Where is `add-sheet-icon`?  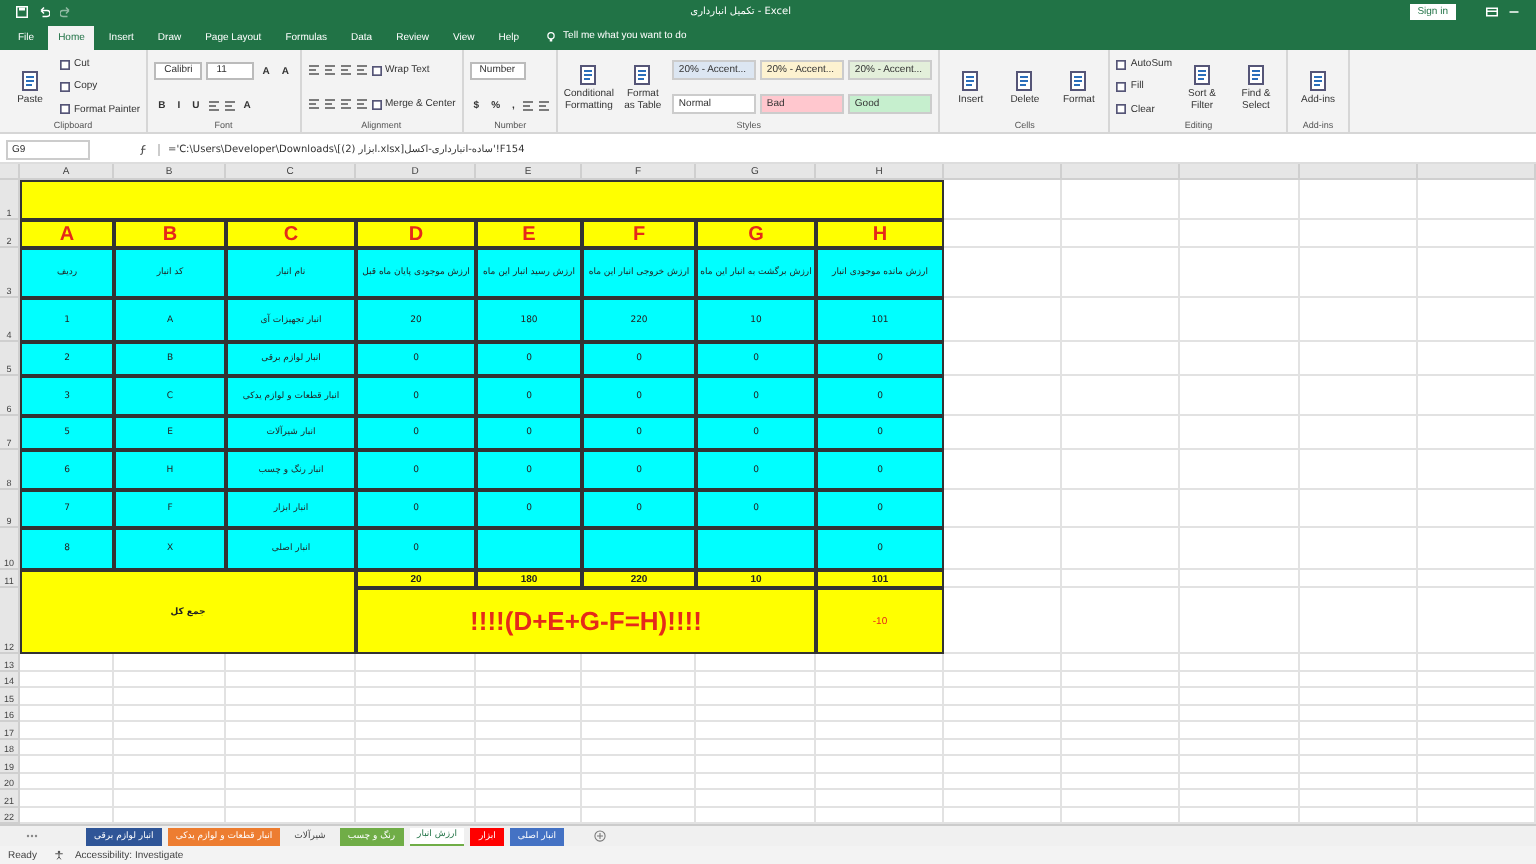
add-sheet-icon is located at coordinates (600, 836).